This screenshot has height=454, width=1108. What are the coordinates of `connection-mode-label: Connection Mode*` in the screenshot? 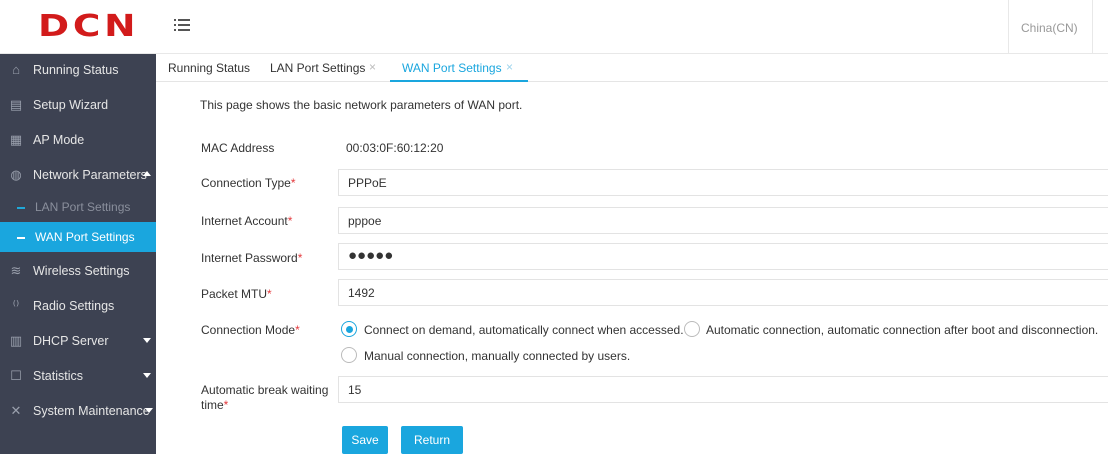 It's located at (250, 330).